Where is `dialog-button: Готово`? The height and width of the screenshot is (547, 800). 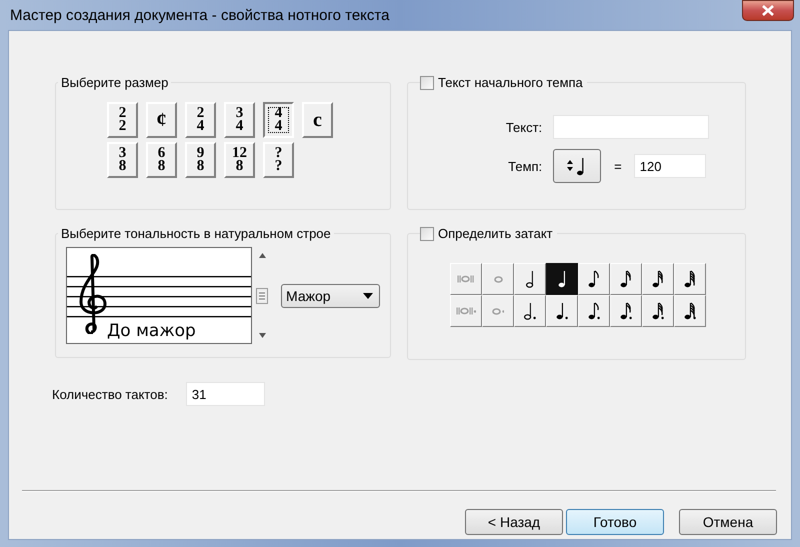 dialog-button: Готово is located at coordinates (615, 522).